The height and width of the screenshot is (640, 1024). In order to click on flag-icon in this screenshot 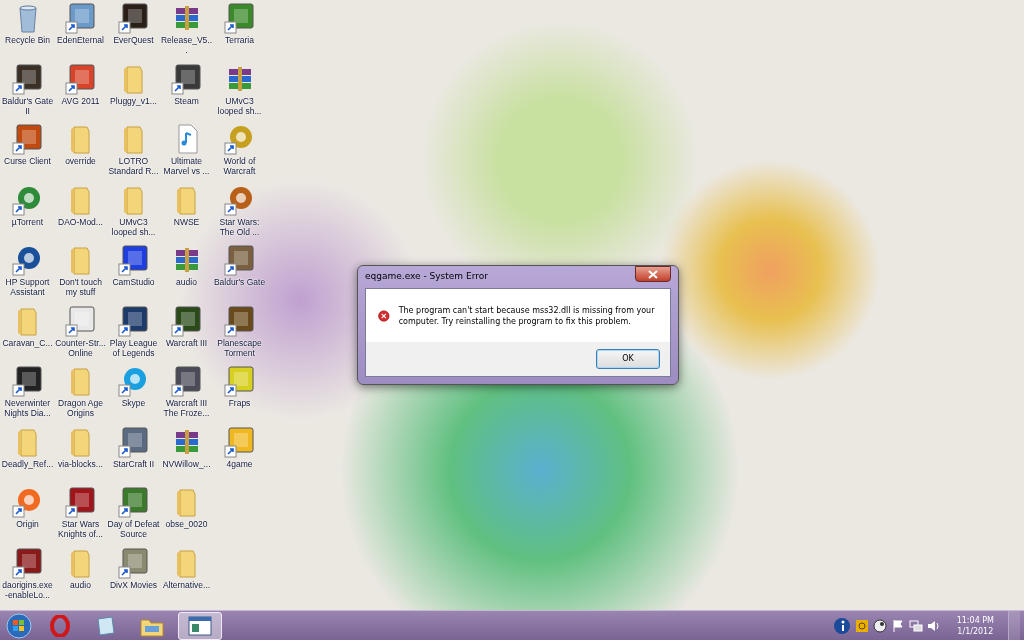, I will do `click(897, 625)`.